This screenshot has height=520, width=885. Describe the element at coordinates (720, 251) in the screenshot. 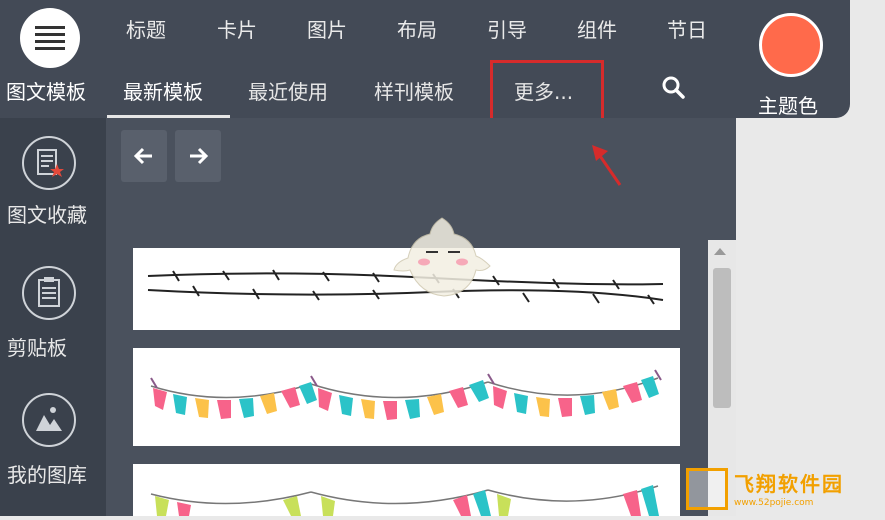

I see `scroll-up-icon` at that location.